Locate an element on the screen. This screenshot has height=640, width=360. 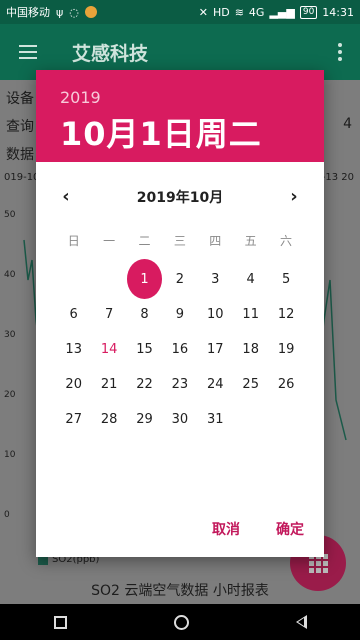
dialog-actions: 取消 确定 is located at coordinates (258, 529).